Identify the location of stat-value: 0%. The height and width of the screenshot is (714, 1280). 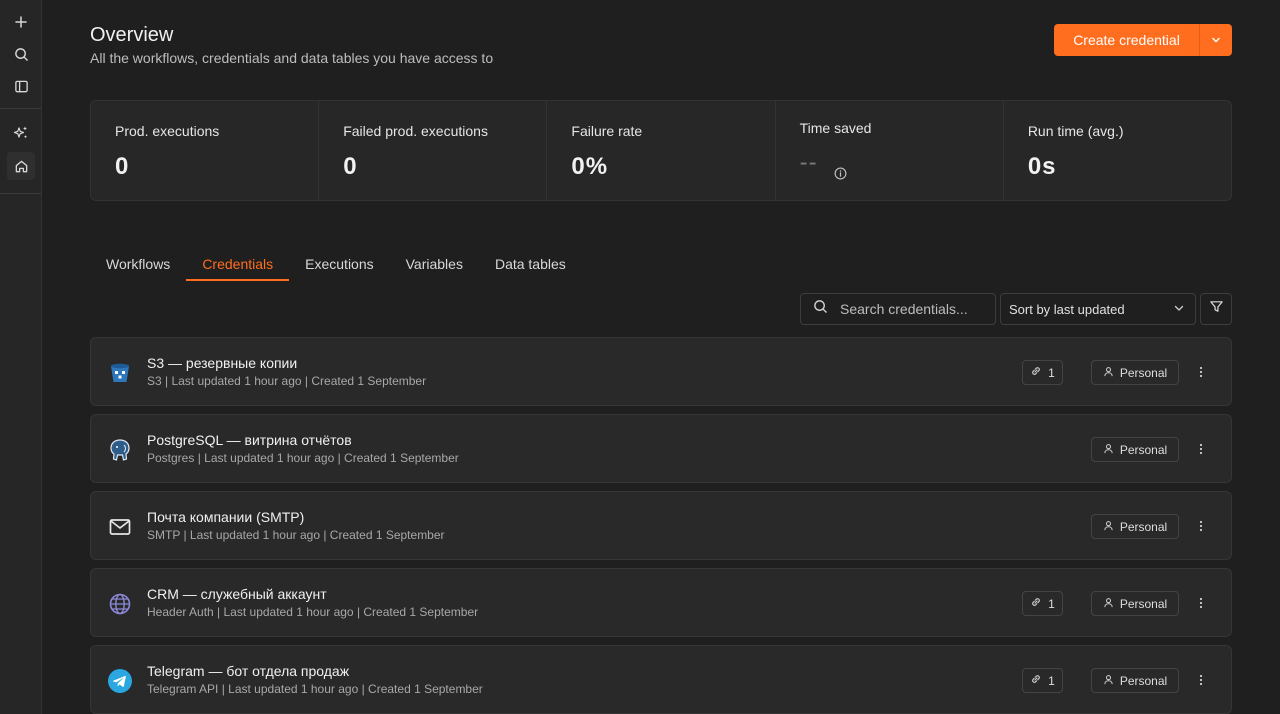
(590, 166).